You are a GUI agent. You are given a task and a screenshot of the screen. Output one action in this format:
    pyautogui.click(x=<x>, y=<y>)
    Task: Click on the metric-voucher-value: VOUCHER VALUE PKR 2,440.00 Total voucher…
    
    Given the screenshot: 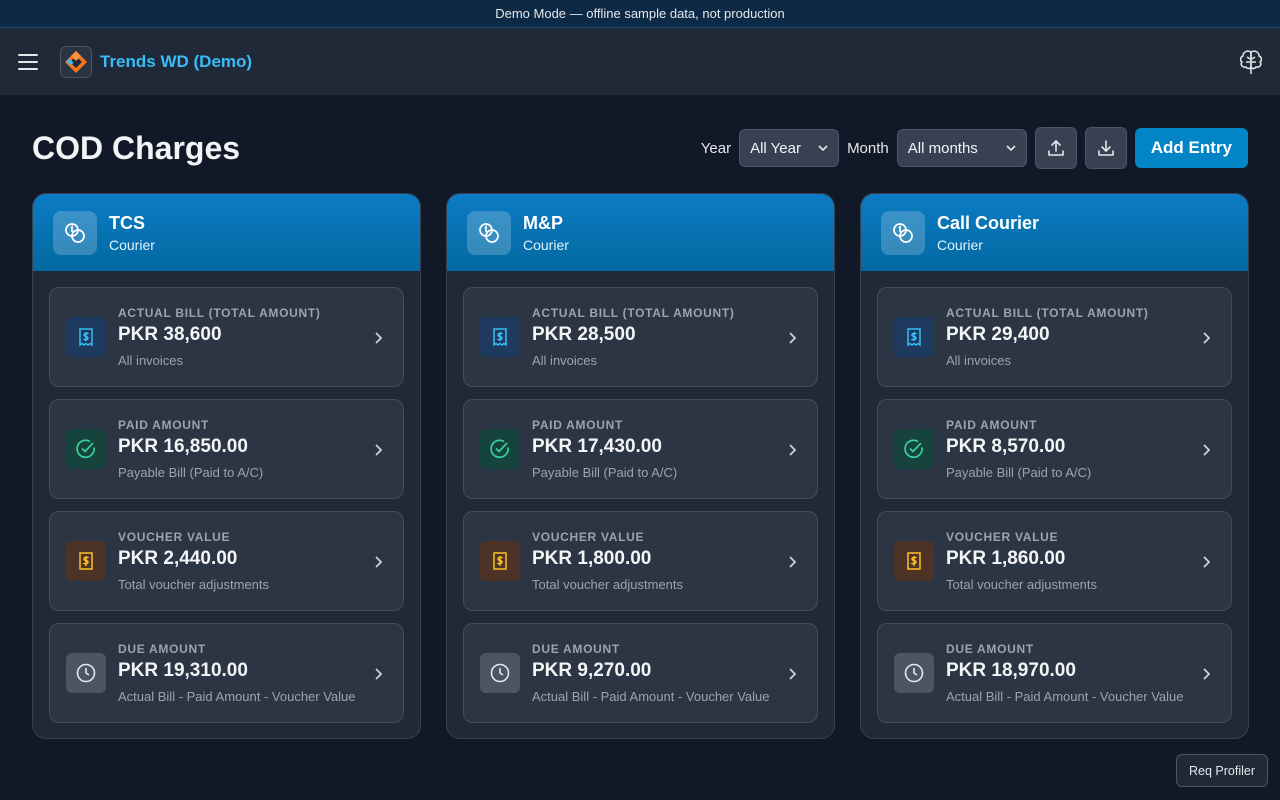 What is the action you would take?
    pyautogui.click(x=226, y=561)
    